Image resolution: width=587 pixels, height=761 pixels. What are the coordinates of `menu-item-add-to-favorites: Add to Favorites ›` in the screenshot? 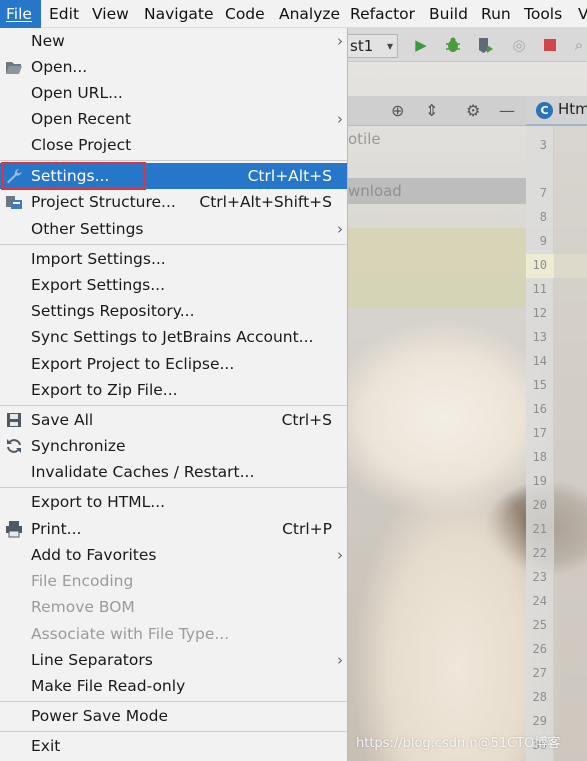 It's located at (173, 555).